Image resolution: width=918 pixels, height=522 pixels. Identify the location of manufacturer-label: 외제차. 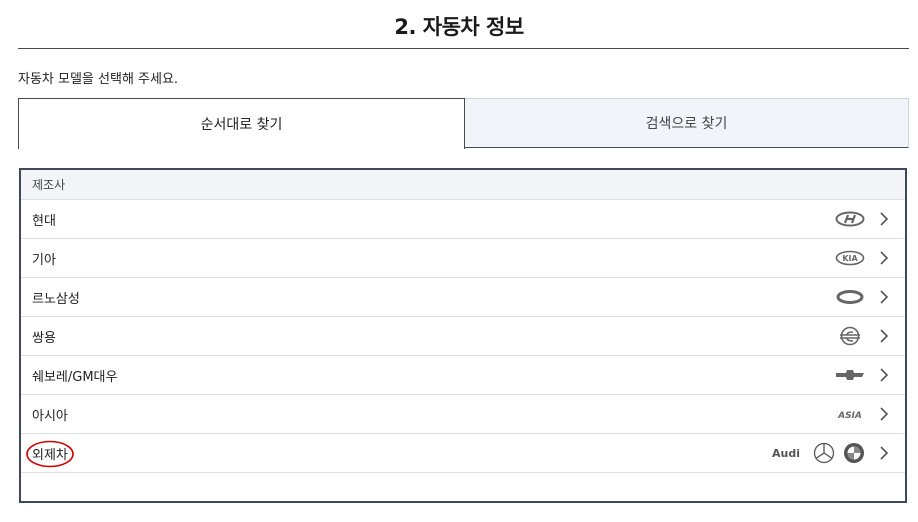
(50, 455).